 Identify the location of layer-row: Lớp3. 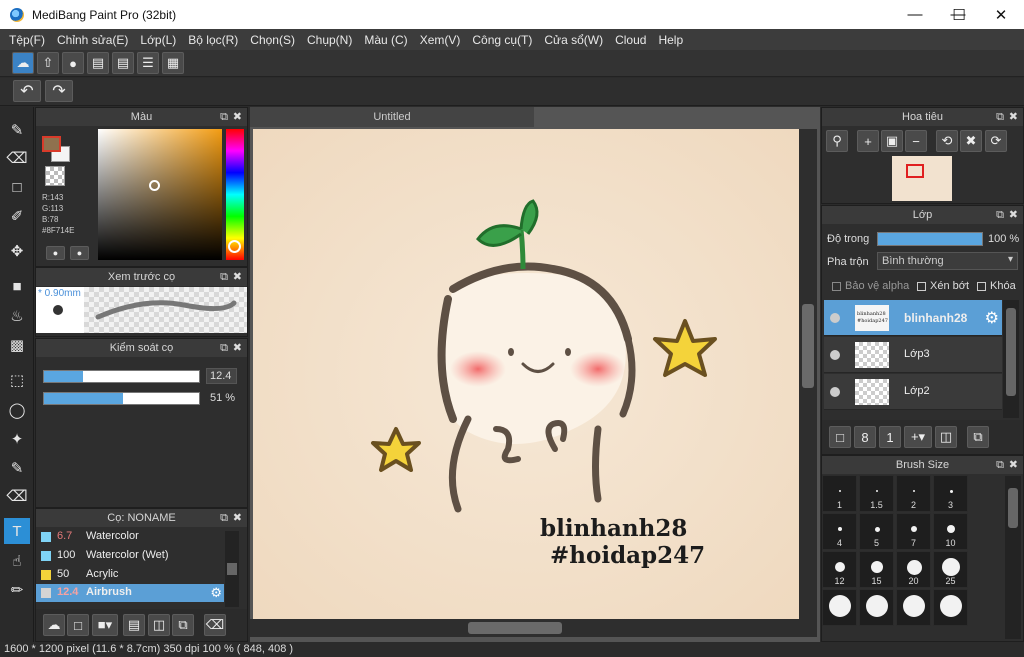
(913, 355).